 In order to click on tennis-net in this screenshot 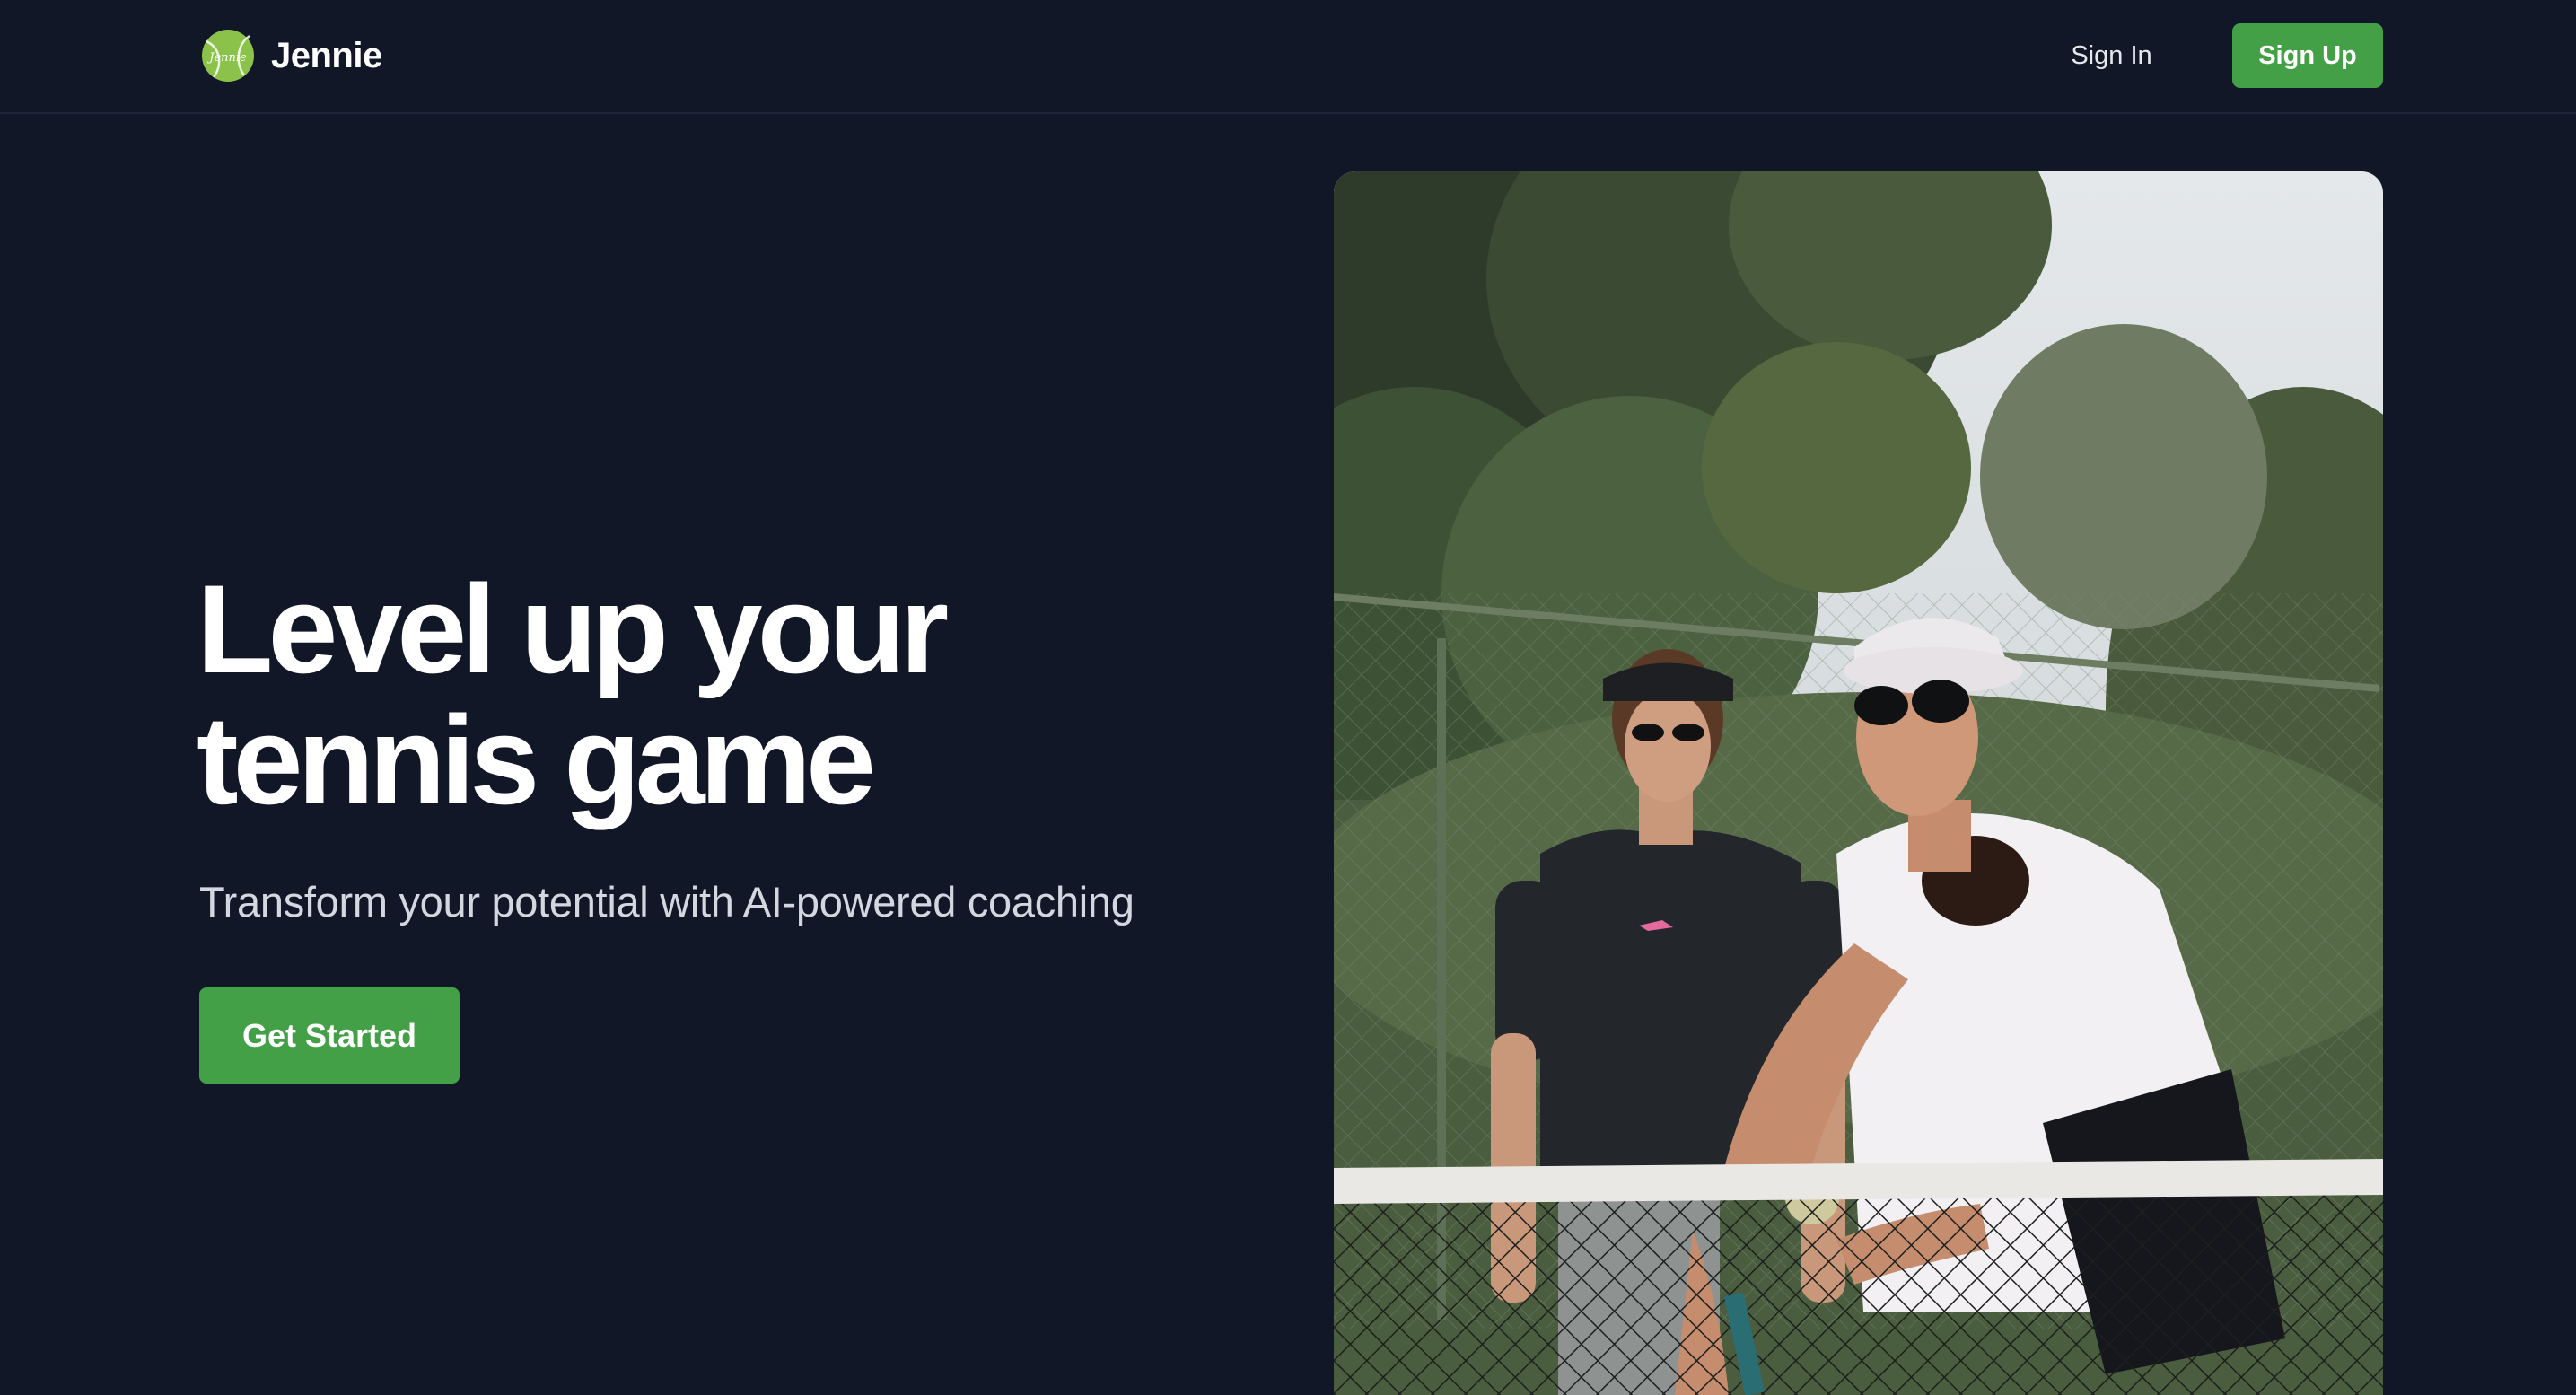, I will do `click(1858, 1277)`.